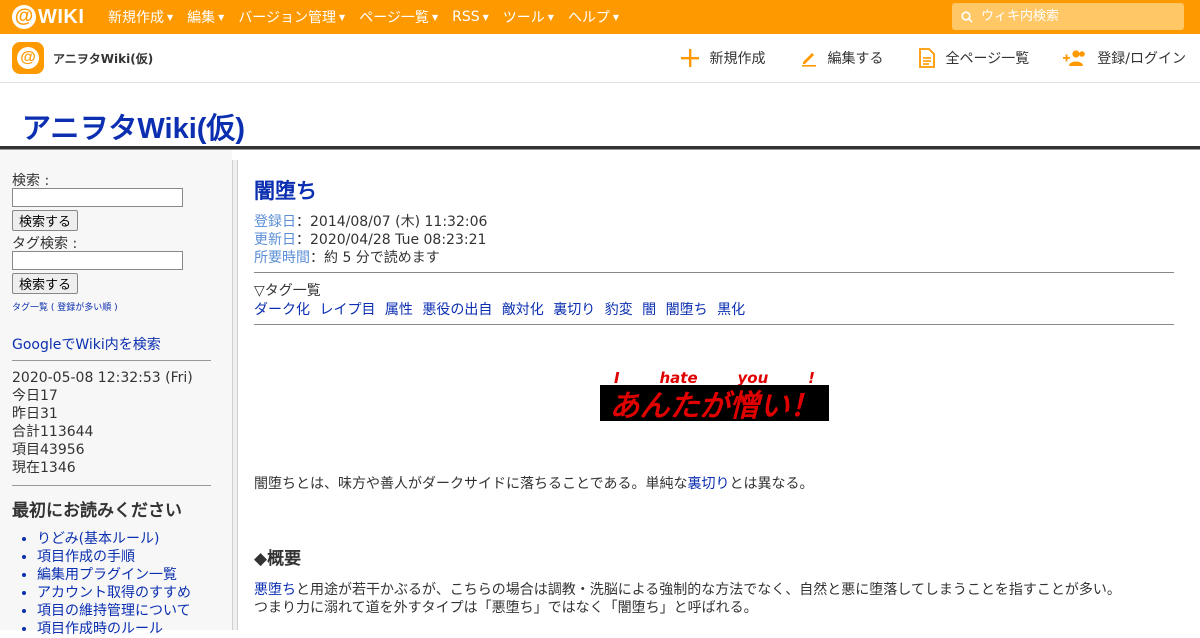 This screenshot has width=1200, height=638. I want to click on intro-text: 闇堕ちとは、味方や善人がダークサイドに落ちることである。単純な, so click(471, 484).